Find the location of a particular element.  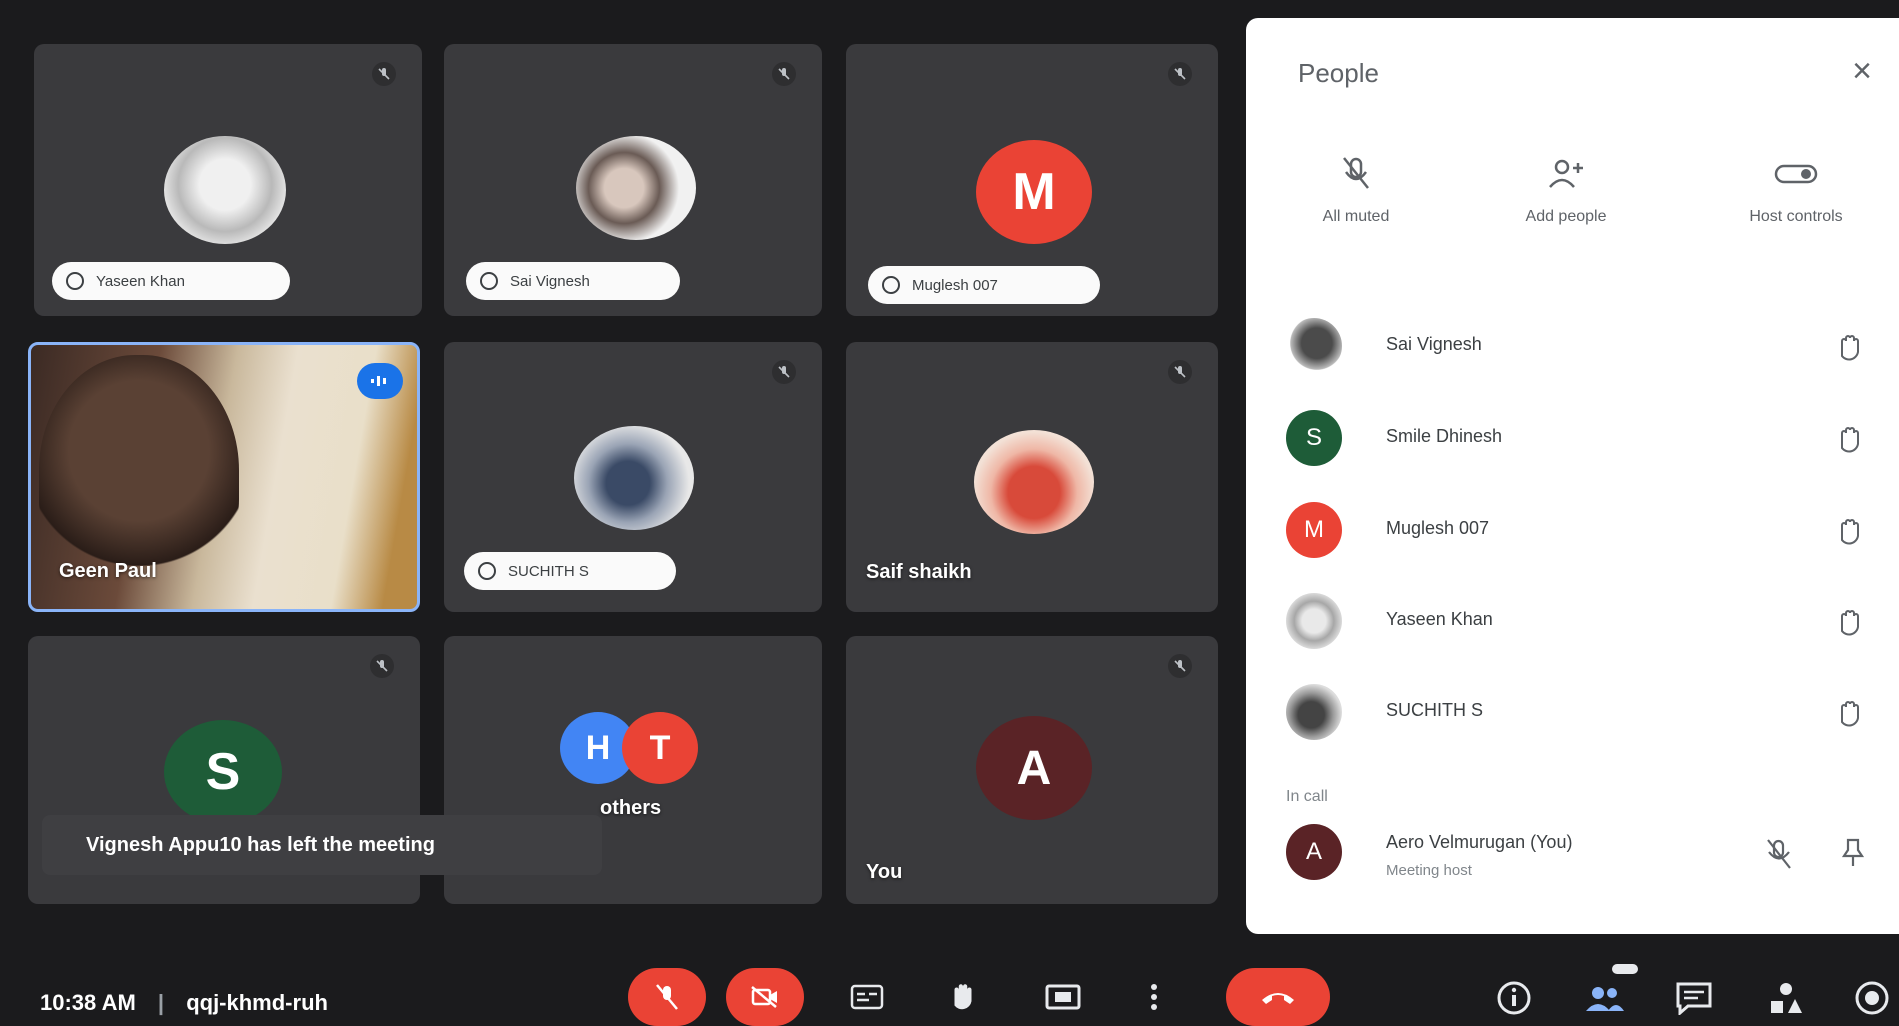

host-controls-button: Host controls is located at coordinates (1796, 188).